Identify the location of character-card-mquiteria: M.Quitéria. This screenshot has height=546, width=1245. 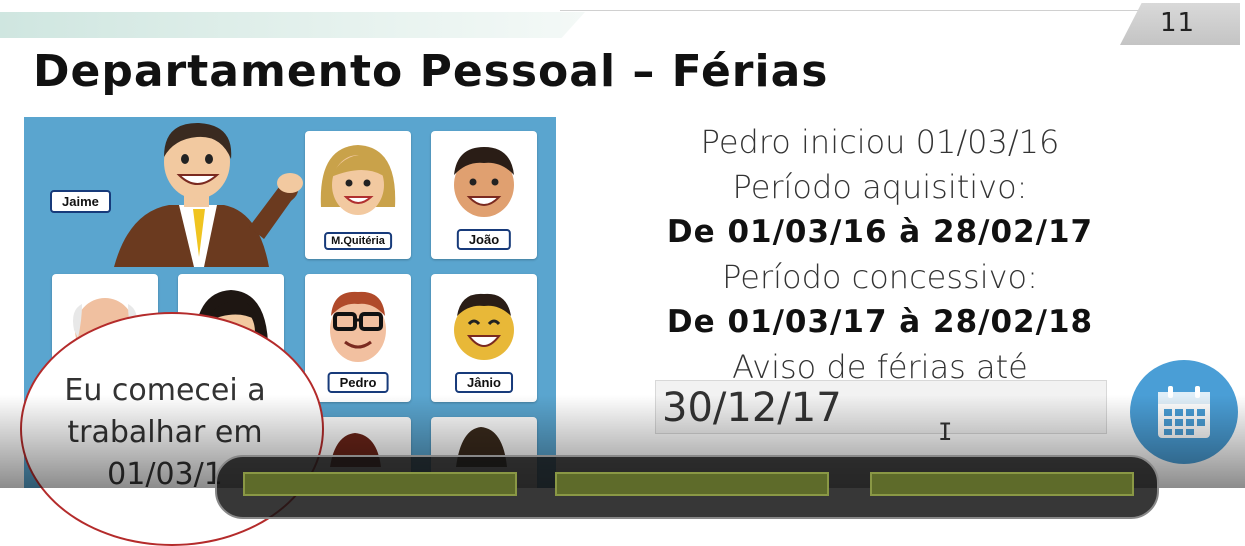
(358, 195).